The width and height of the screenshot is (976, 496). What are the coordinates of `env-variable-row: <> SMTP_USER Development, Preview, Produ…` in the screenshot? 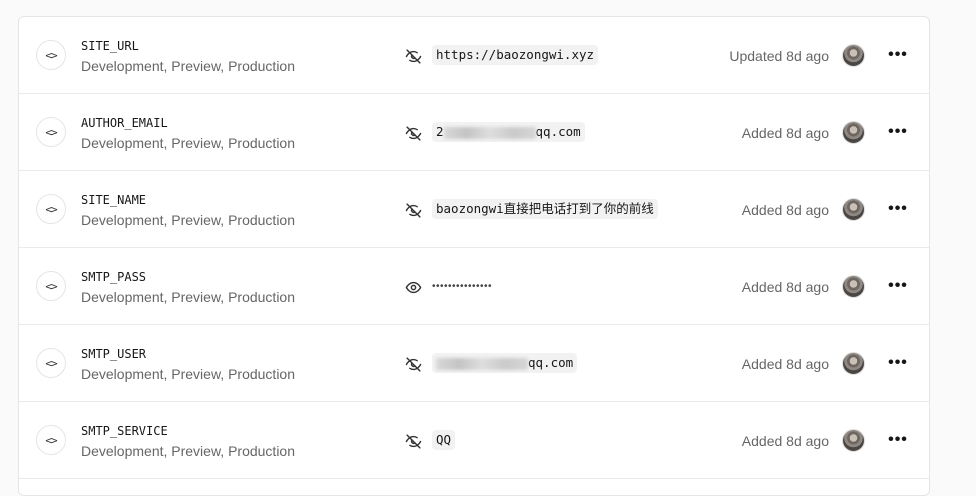 It's located at (474, 363).